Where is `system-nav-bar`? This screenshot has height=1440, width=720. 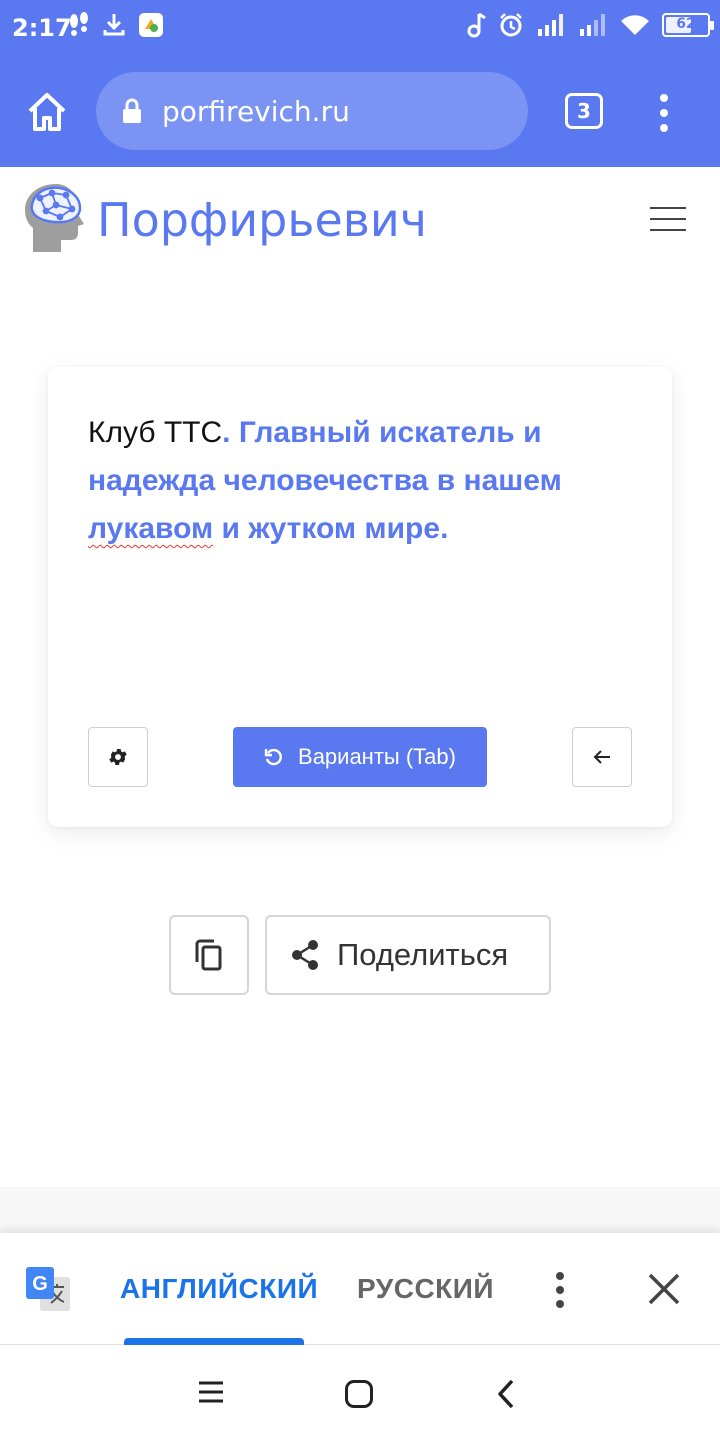 system-nav-bar is located at coordinates (360, 1392).